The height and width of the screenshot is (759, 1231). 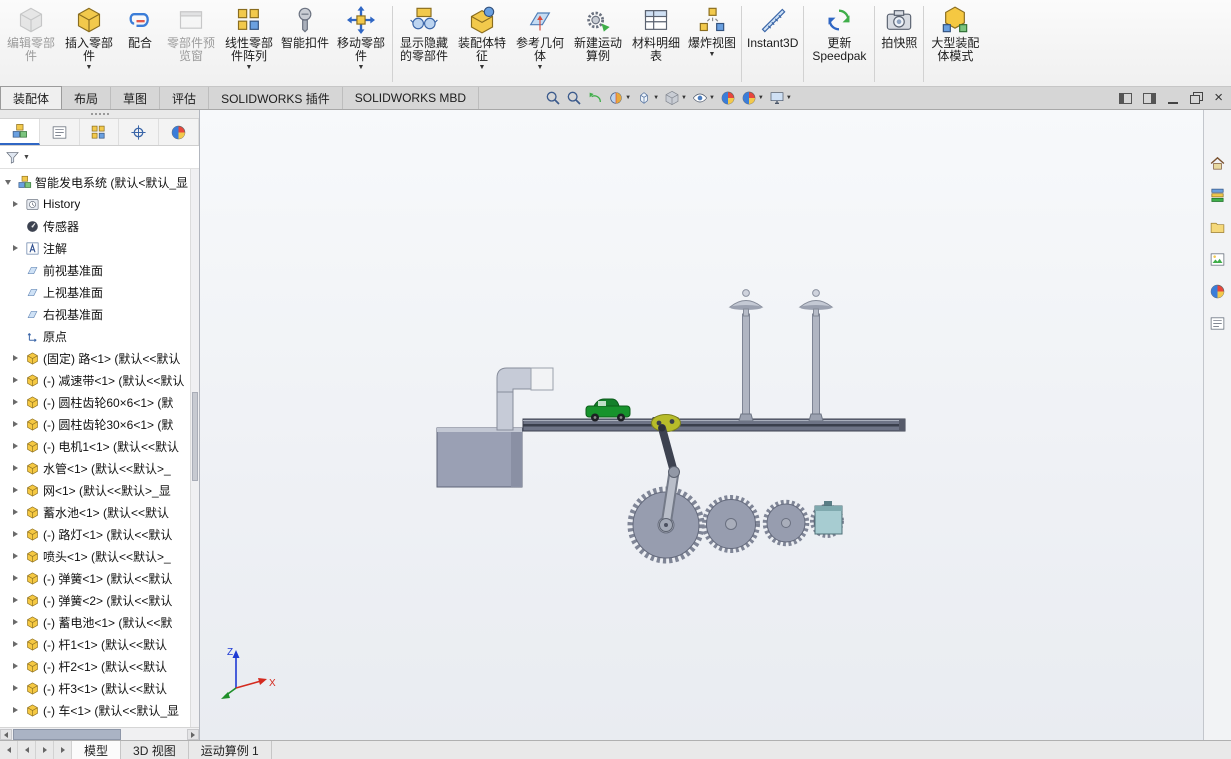 I want to click on edit-component-button: 编辑零部件, so click(x=31, y=33).